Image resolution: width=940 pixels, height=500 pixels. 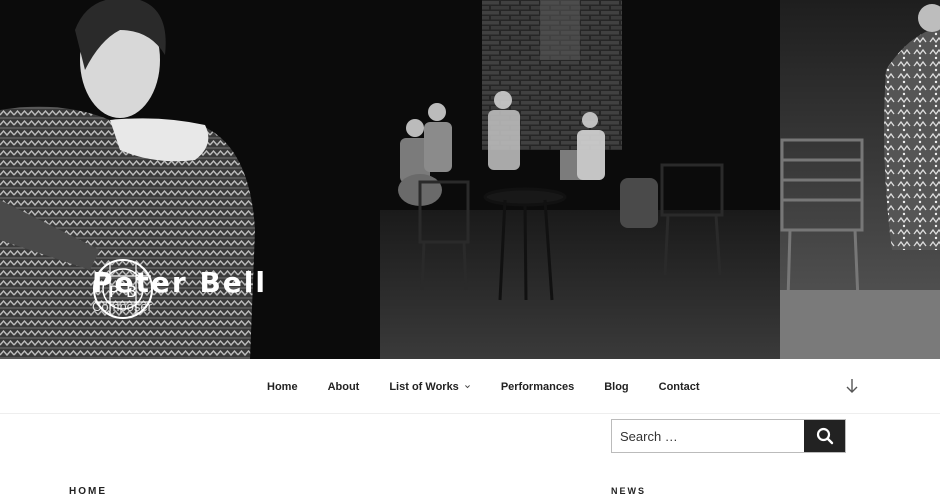 I want to click on nav-item-blog: Blog, so click(x=616, y=387).